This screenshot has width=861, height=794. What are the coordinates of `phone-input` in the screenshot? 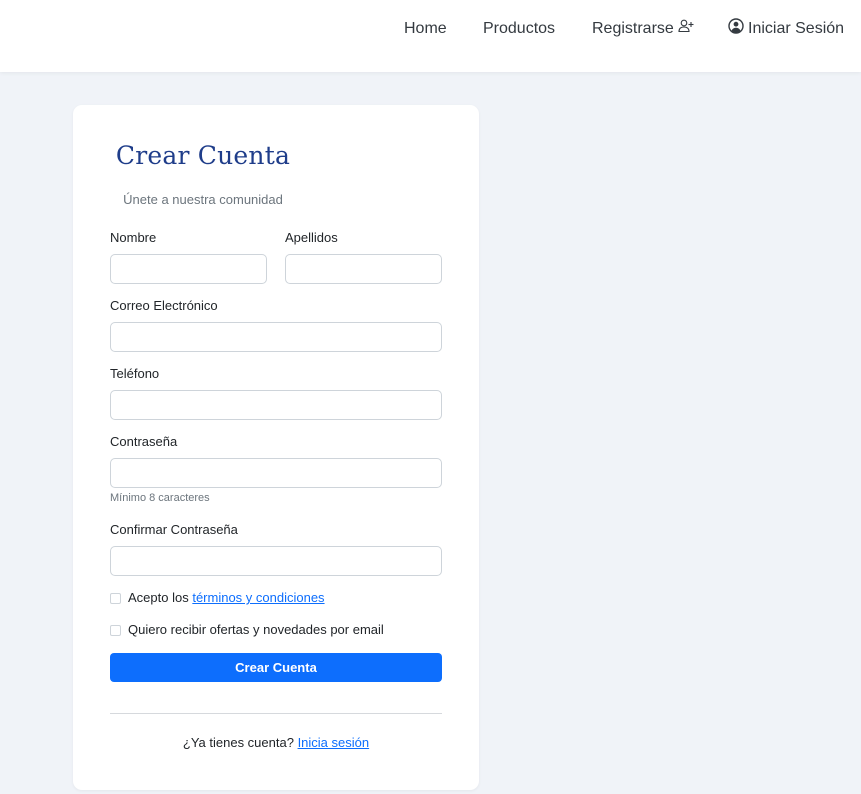 It's located at (276, 405).